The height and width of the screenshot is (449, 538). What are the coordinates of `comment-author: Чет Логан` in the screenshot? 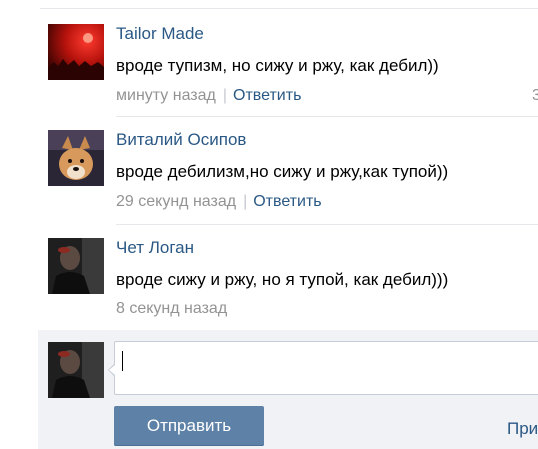 It's located at (155, 248).